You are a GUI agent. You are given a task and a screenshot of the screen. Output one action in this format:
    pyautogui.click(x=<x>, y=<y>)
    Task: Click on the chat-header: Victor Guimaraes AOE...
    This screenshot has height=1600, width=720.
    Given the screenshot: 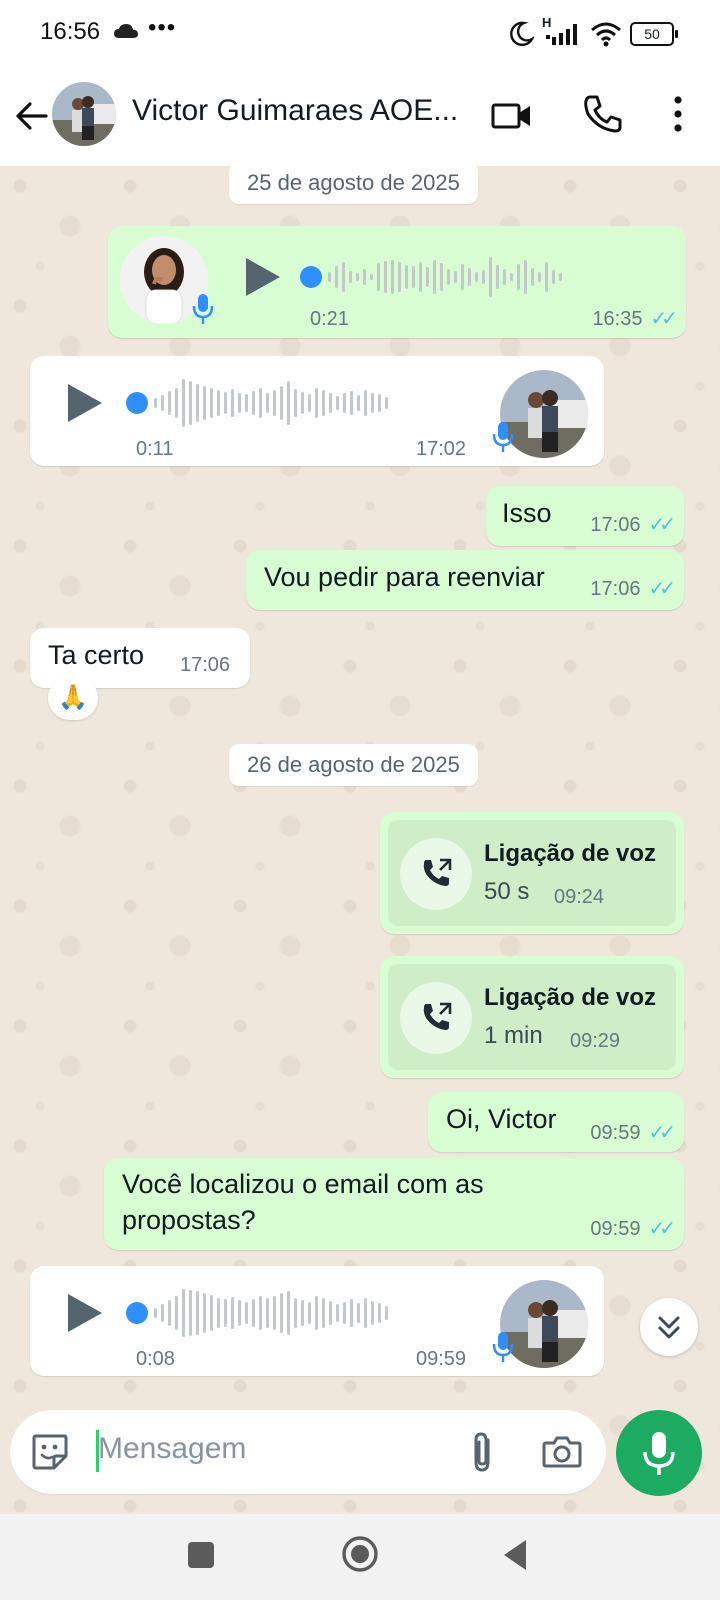 What is the action you would take?
    pyautogui.click(x=360, y=116)
    